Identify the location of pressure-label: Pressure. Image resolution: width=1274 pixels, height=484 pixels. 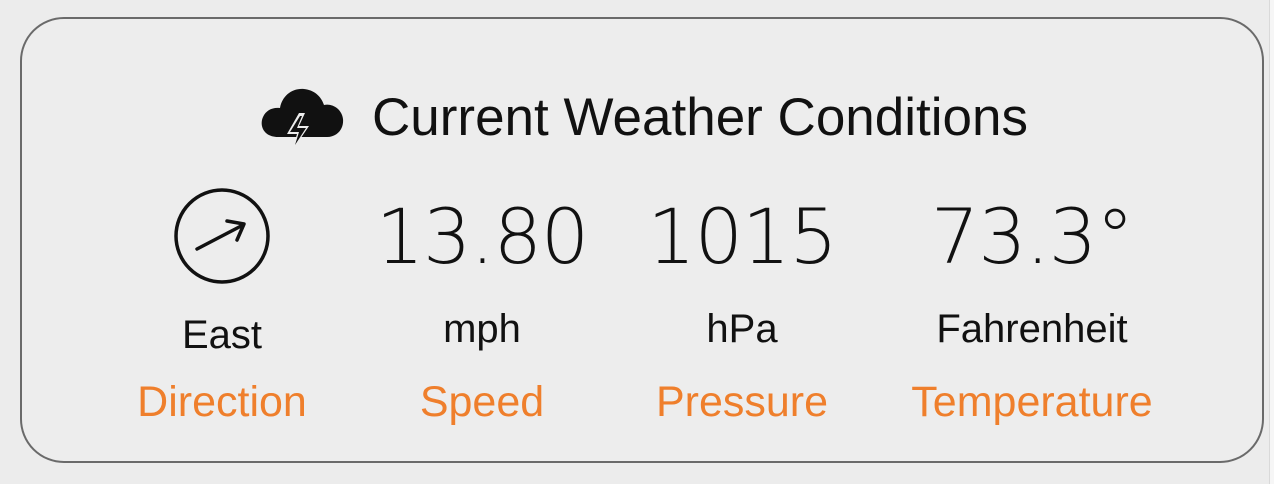
(742, 402).